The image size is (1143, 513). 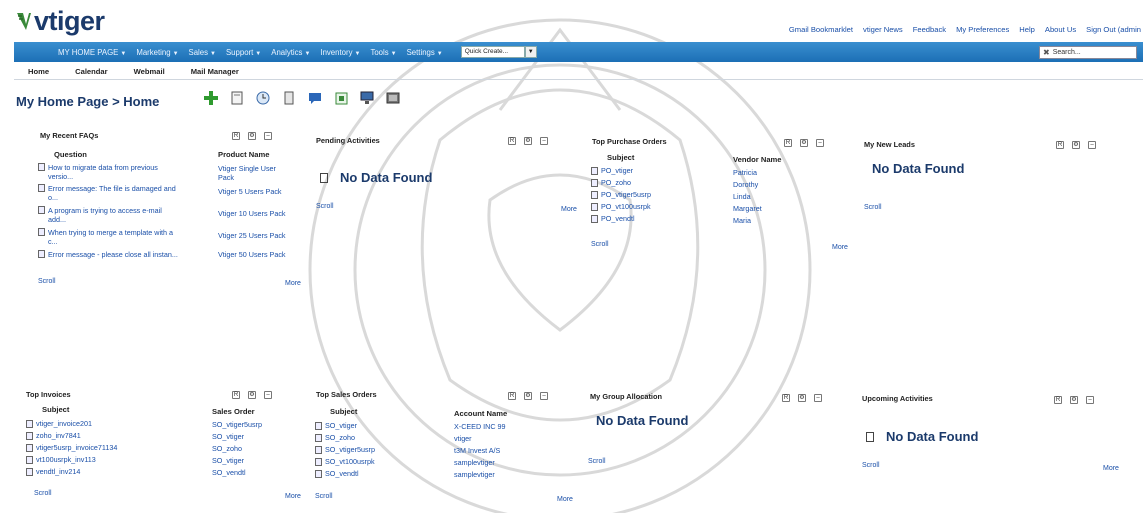 I want to click on list-item: vendtl_inv214, so click(x=71, y=472).